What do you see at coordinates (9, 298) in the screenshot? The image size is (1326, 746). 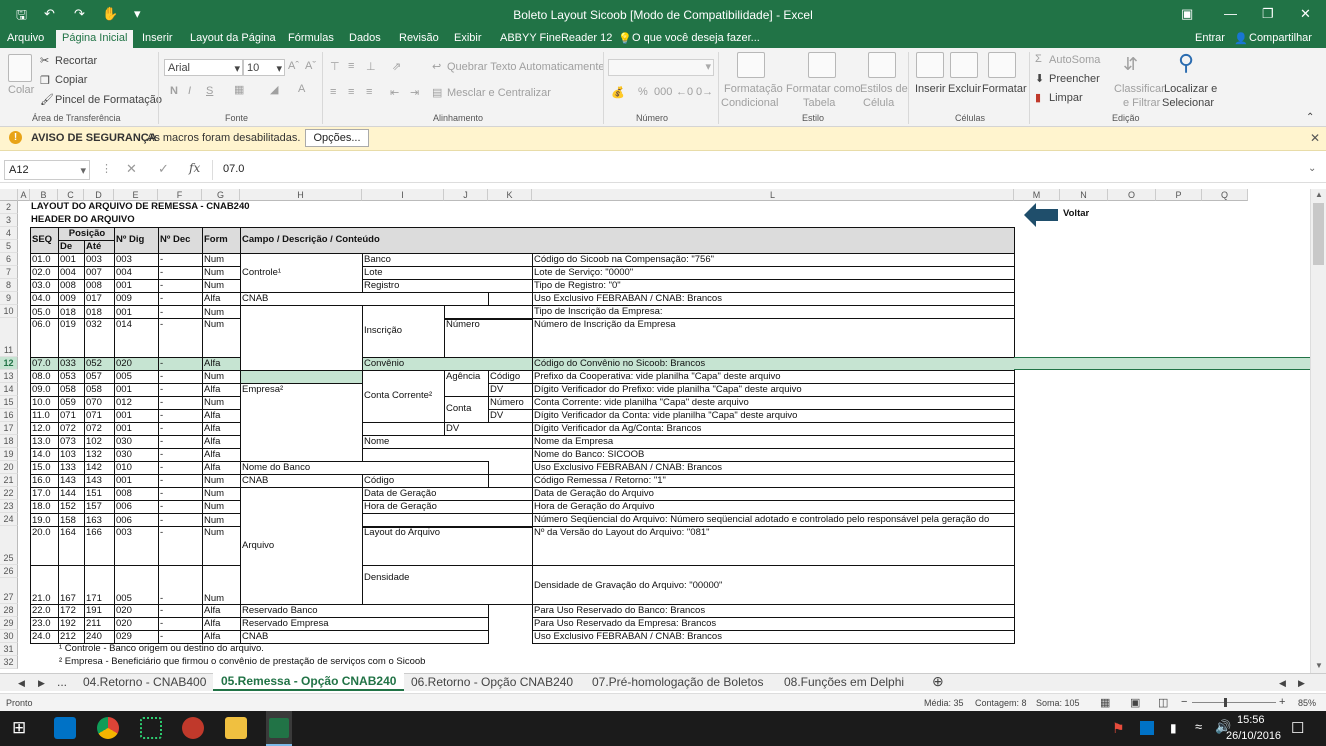 I see `row-header: 9` at bounding box center [9, 298].